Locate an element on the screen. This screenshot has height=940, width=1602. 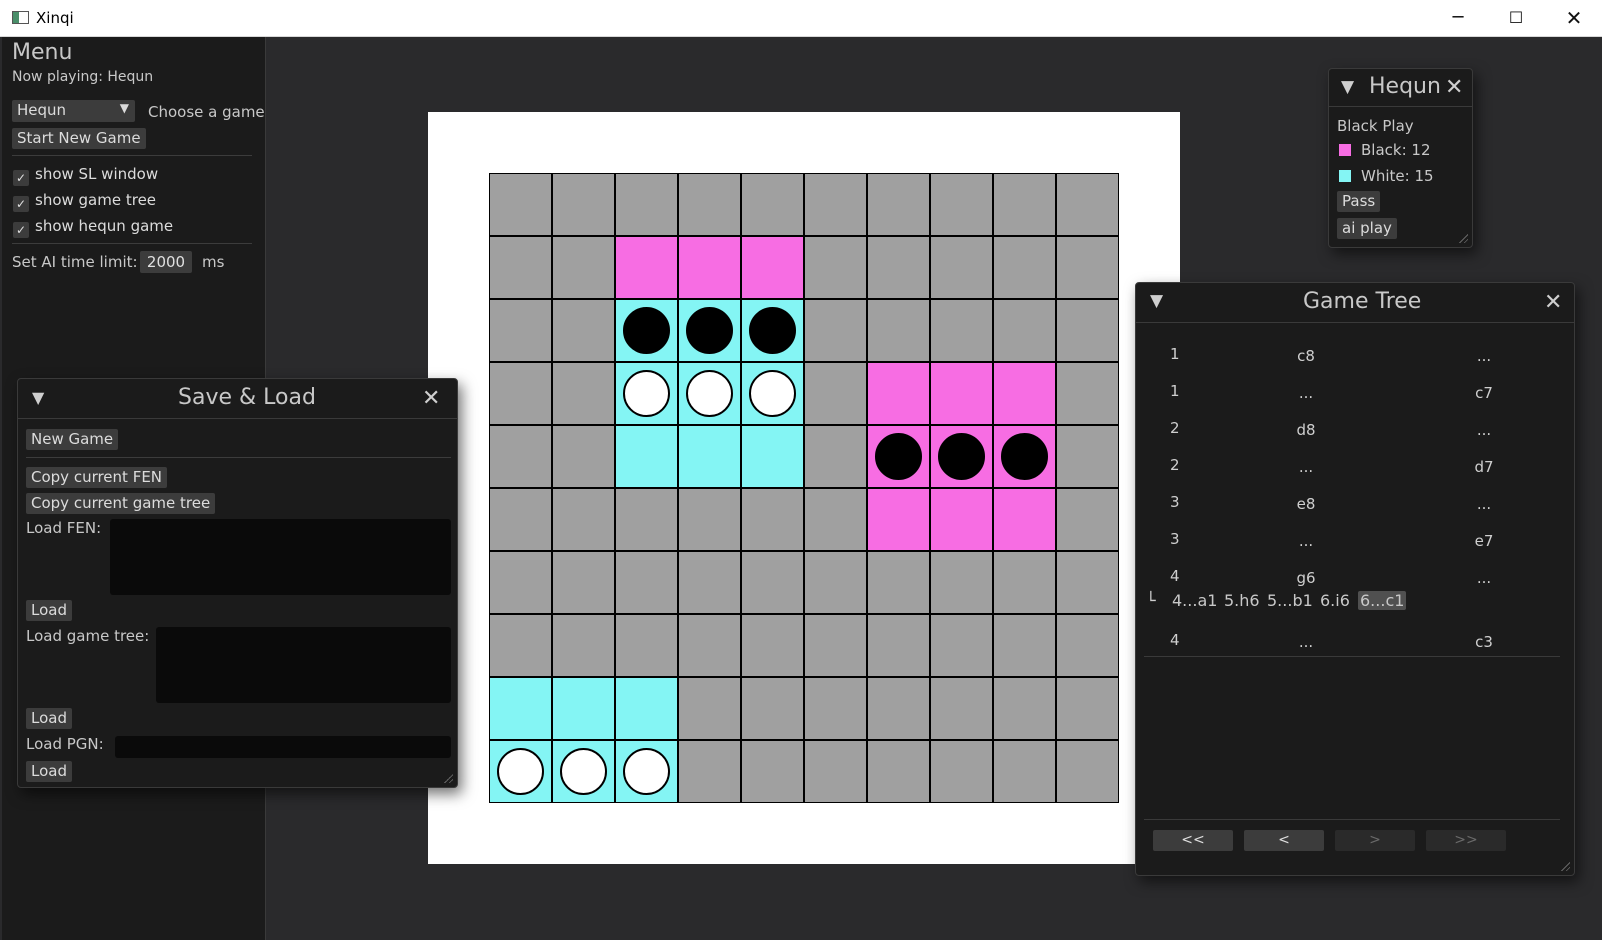
black-move: e7 is located at coordinates (1484, 541).